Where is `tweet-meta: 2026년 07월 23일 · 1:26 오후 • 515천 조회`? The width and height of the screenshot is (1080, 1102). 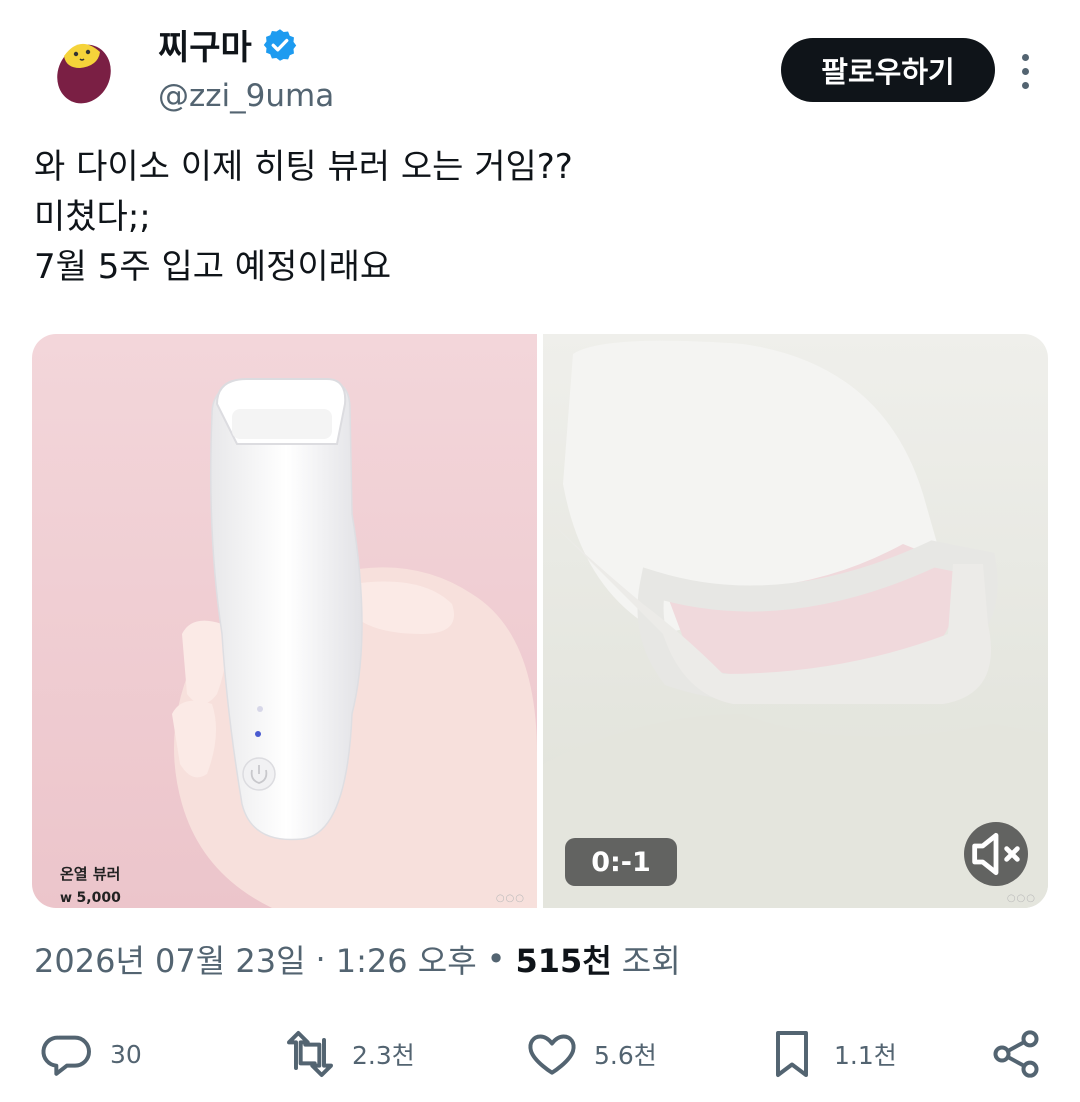
tweet-meta: 2026년 07월 23일 · 1:26 오후 • 515천 조회 is located at coordinates (357, 959).